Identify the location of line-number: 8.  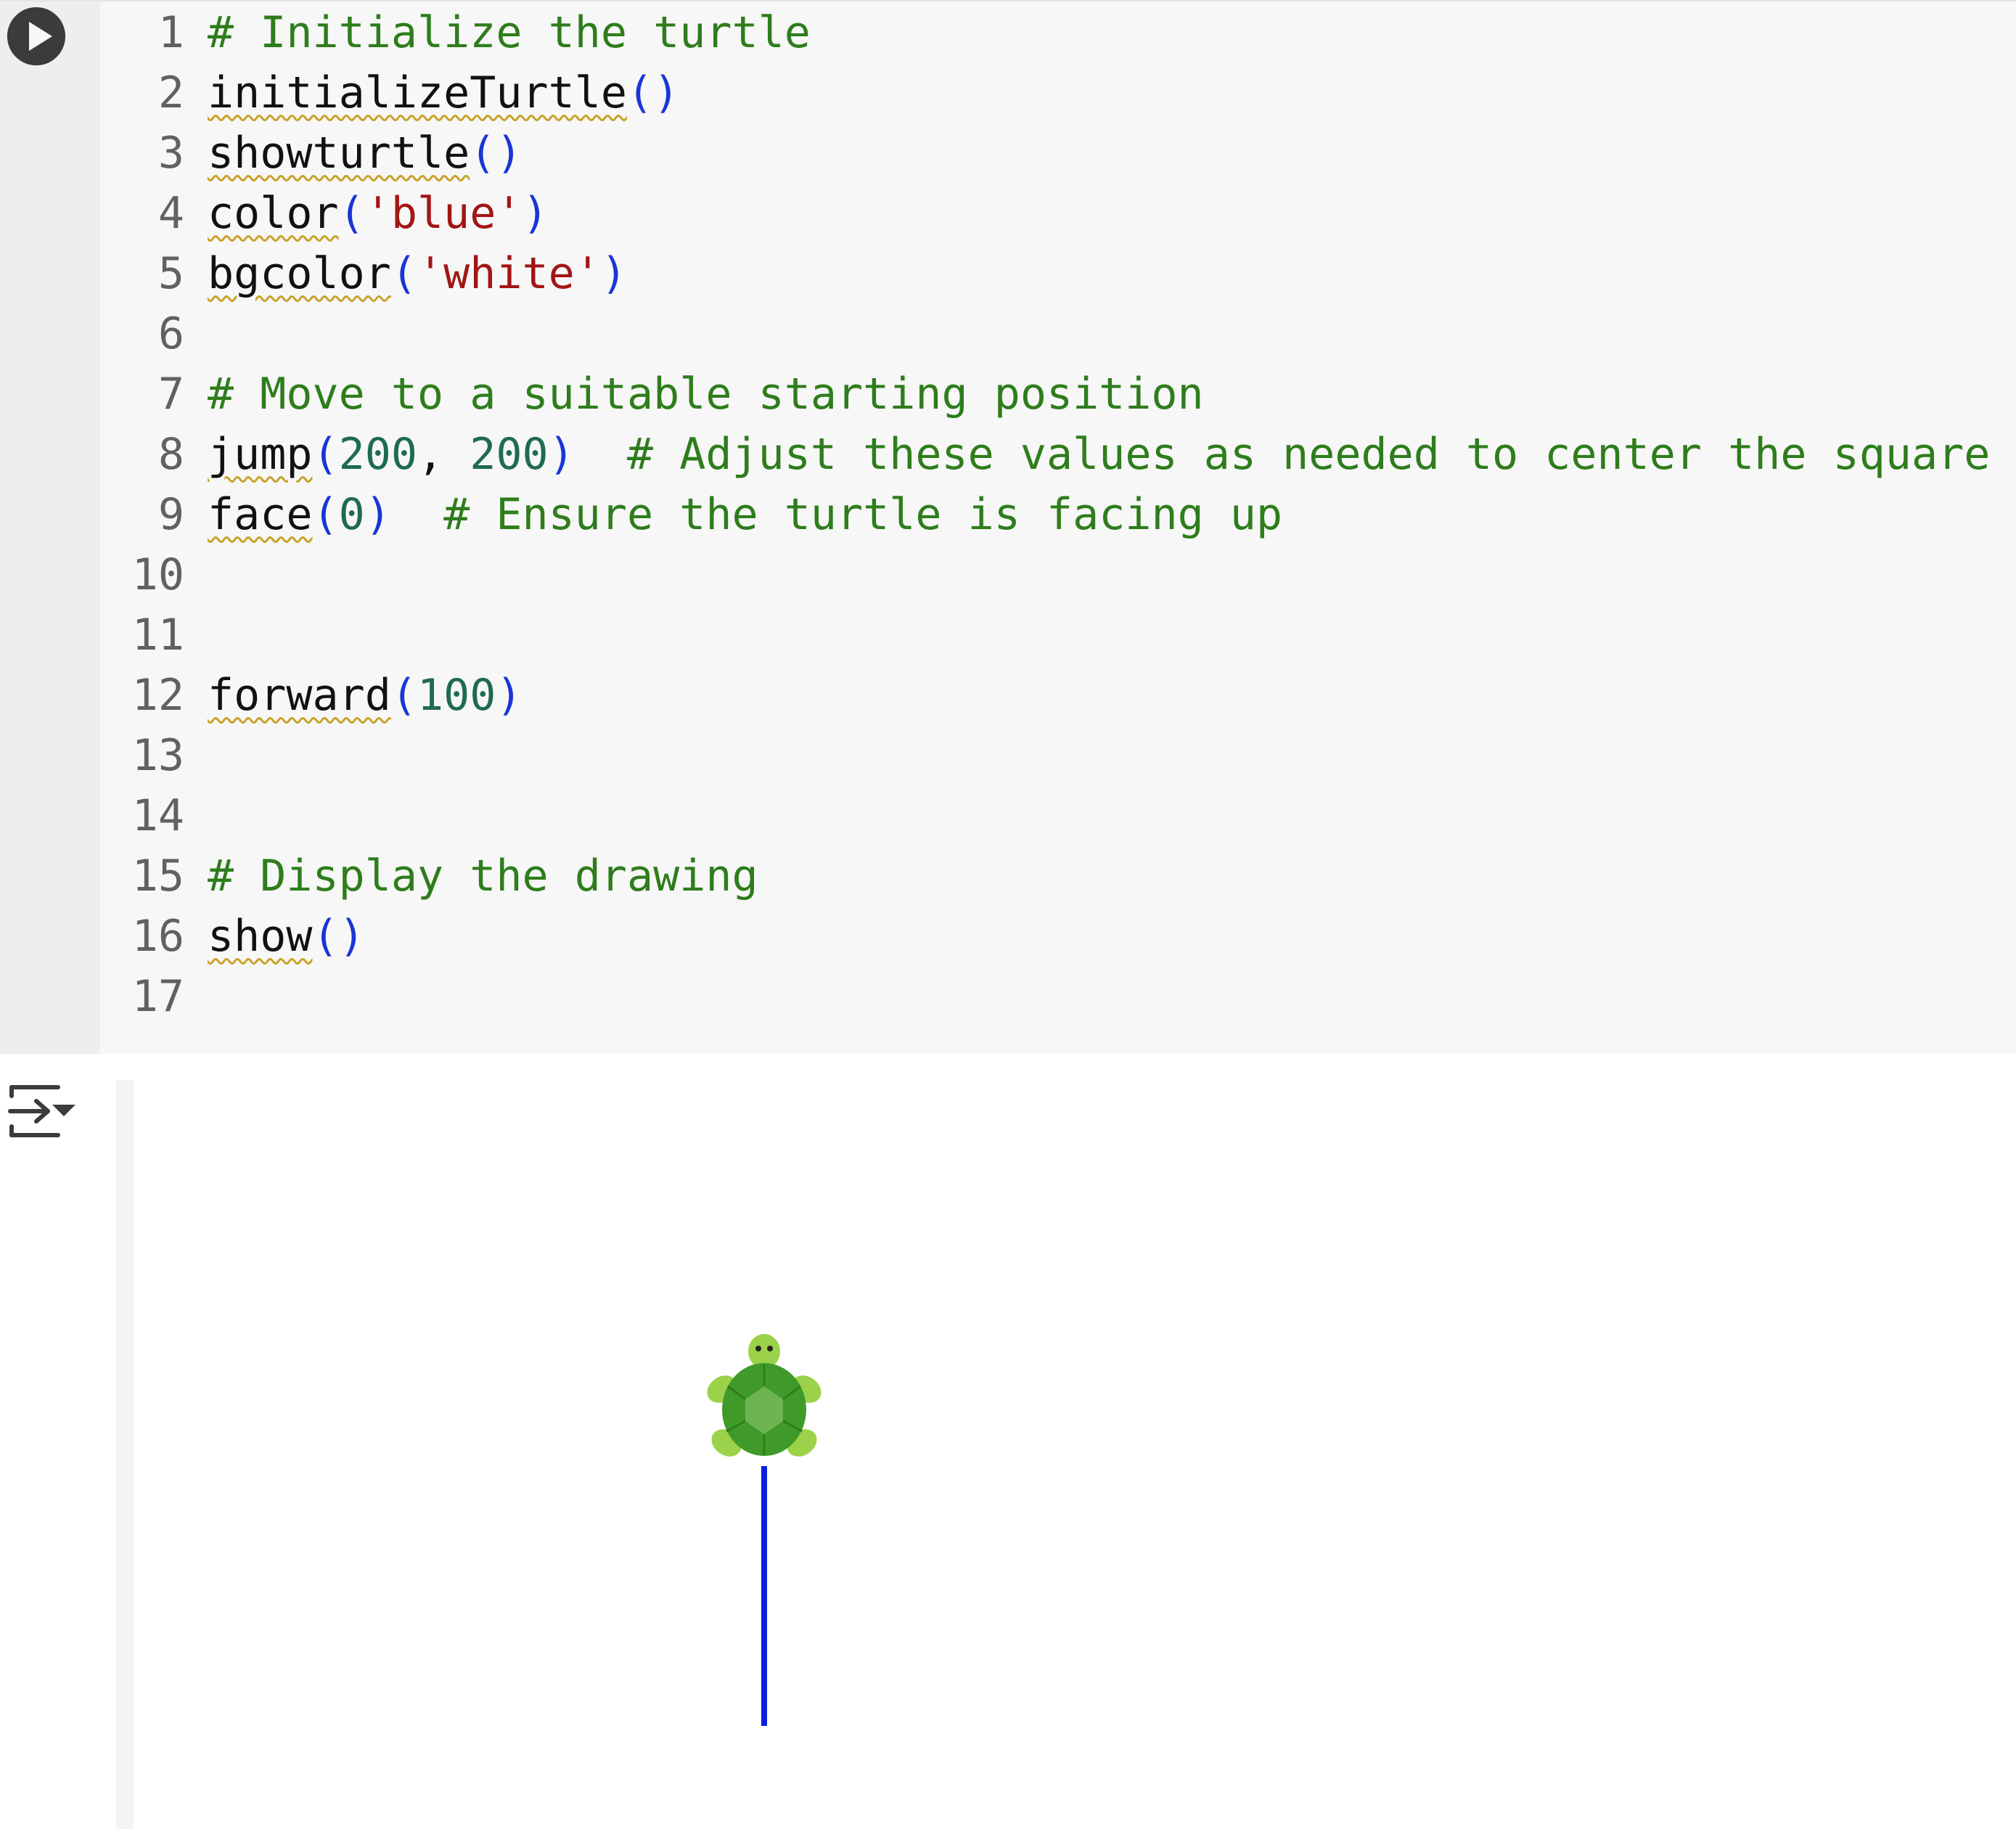
(171, 454).